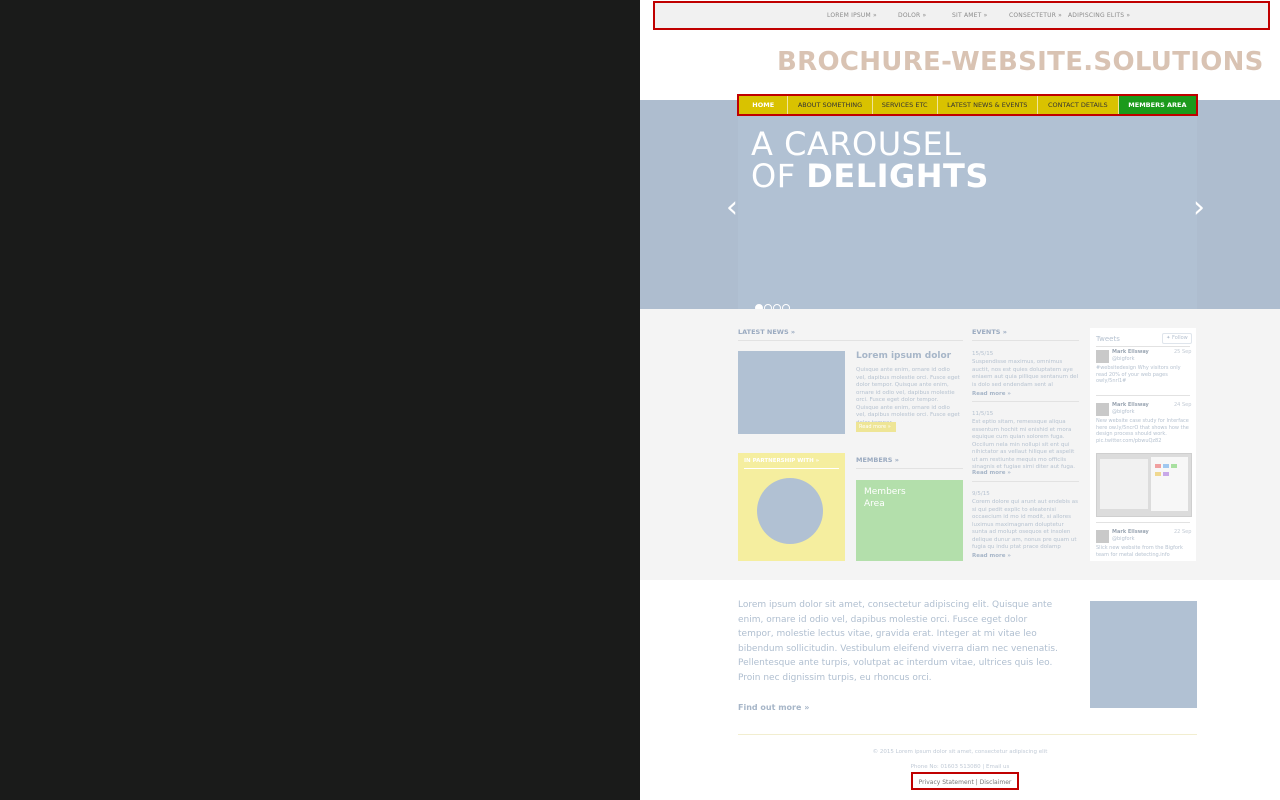 The height and width of the screenshot is (800, 1280). I want to click on headline-light: OF, so click(779, 176).